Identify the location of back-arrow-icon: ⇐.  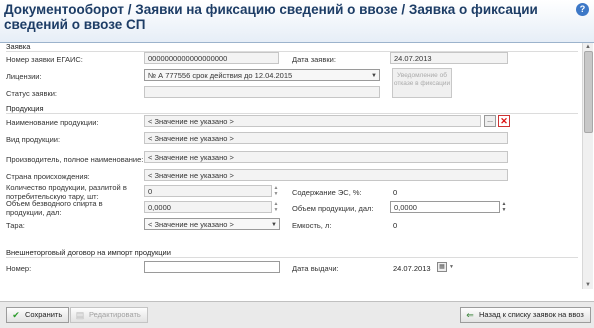
(470, 315).